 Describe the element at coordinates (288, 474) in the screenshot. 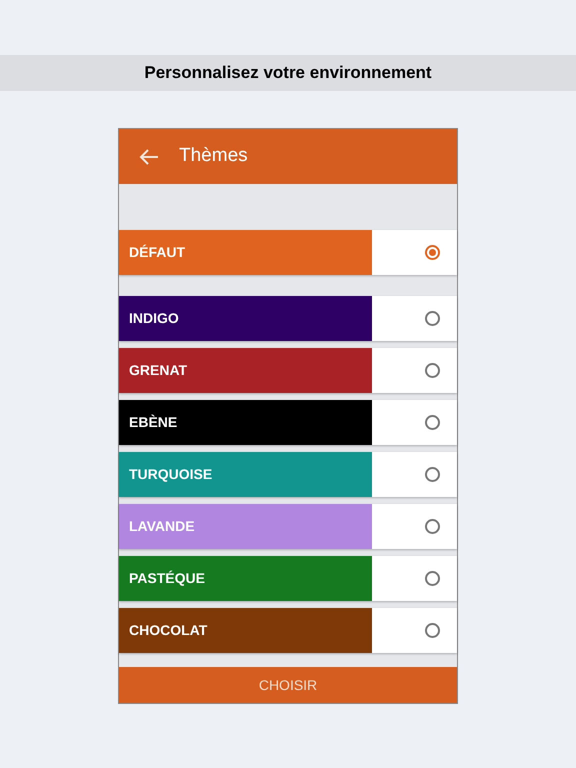

I see `theme-option: TURQUOISE` at that location.